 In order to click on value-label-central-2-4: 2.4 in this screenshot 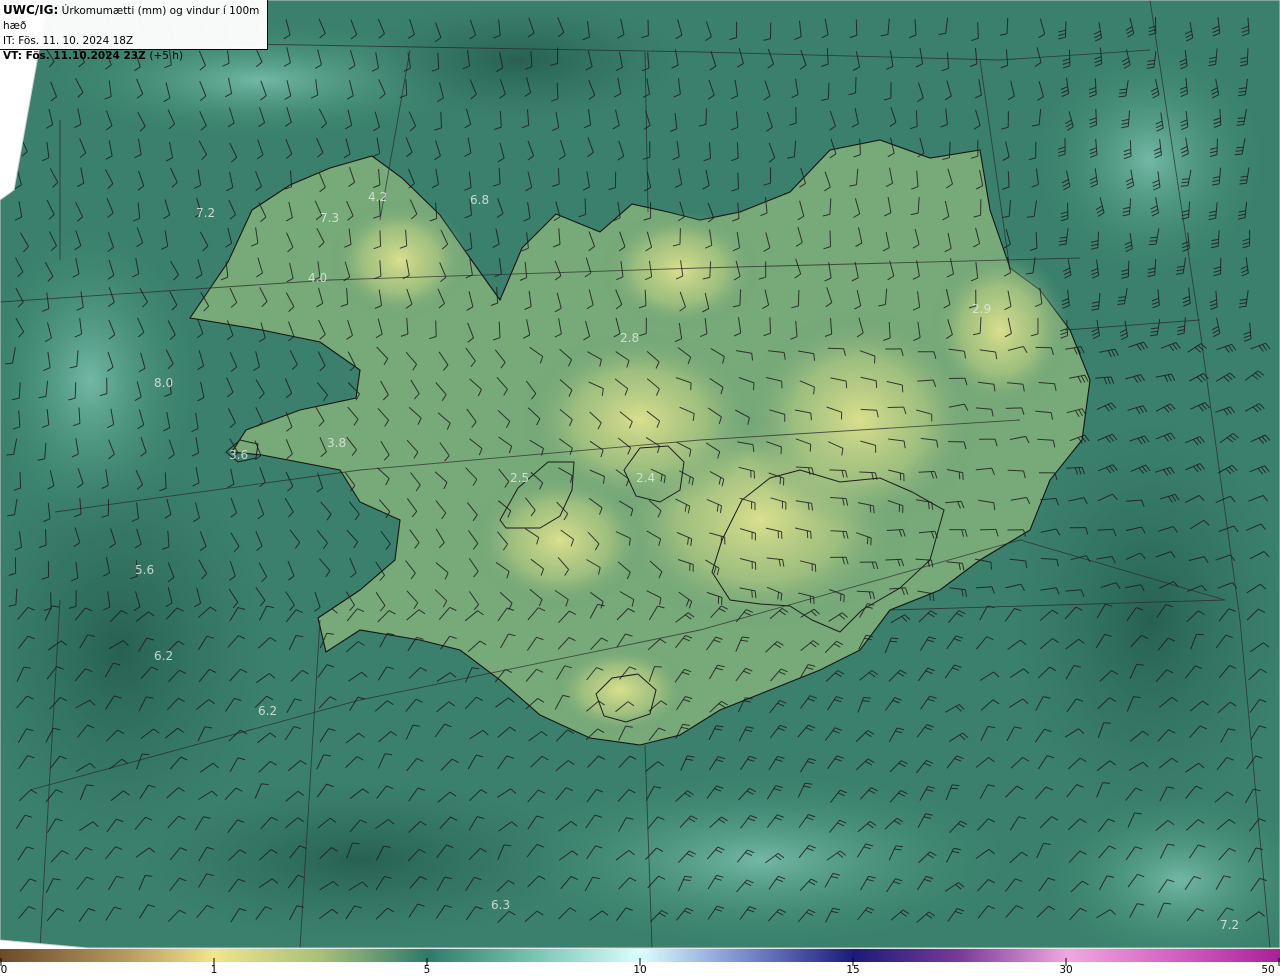, I will do `click(645, 478)`.